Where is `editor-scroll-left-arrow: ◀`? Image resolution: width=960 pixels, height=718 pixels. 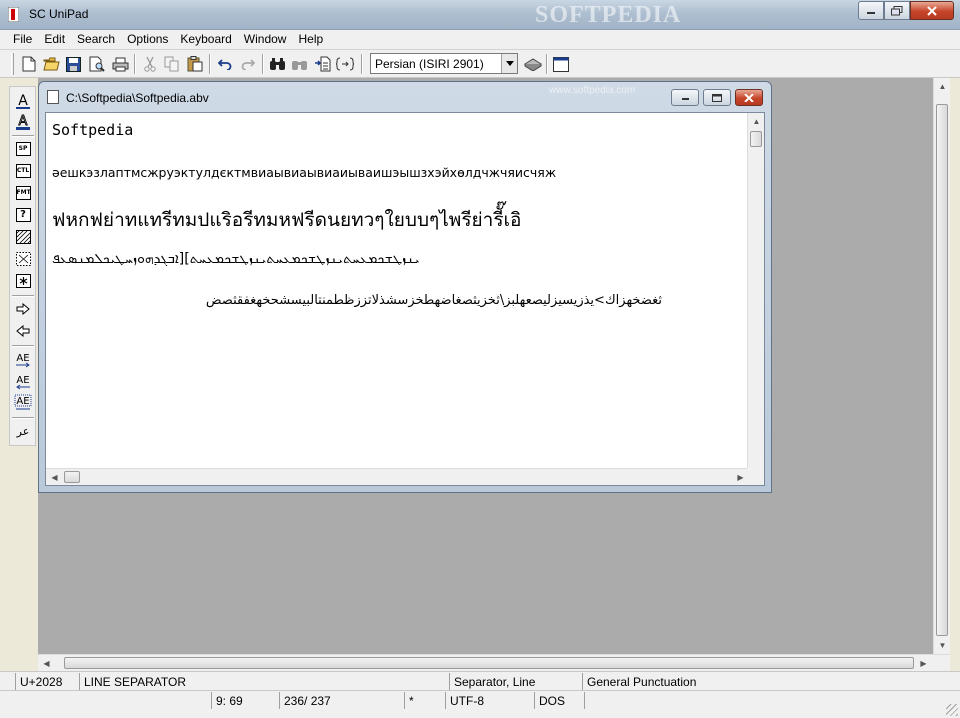
editor-scroll-left-arrow: ◀ is located at coordinates (54, 477).